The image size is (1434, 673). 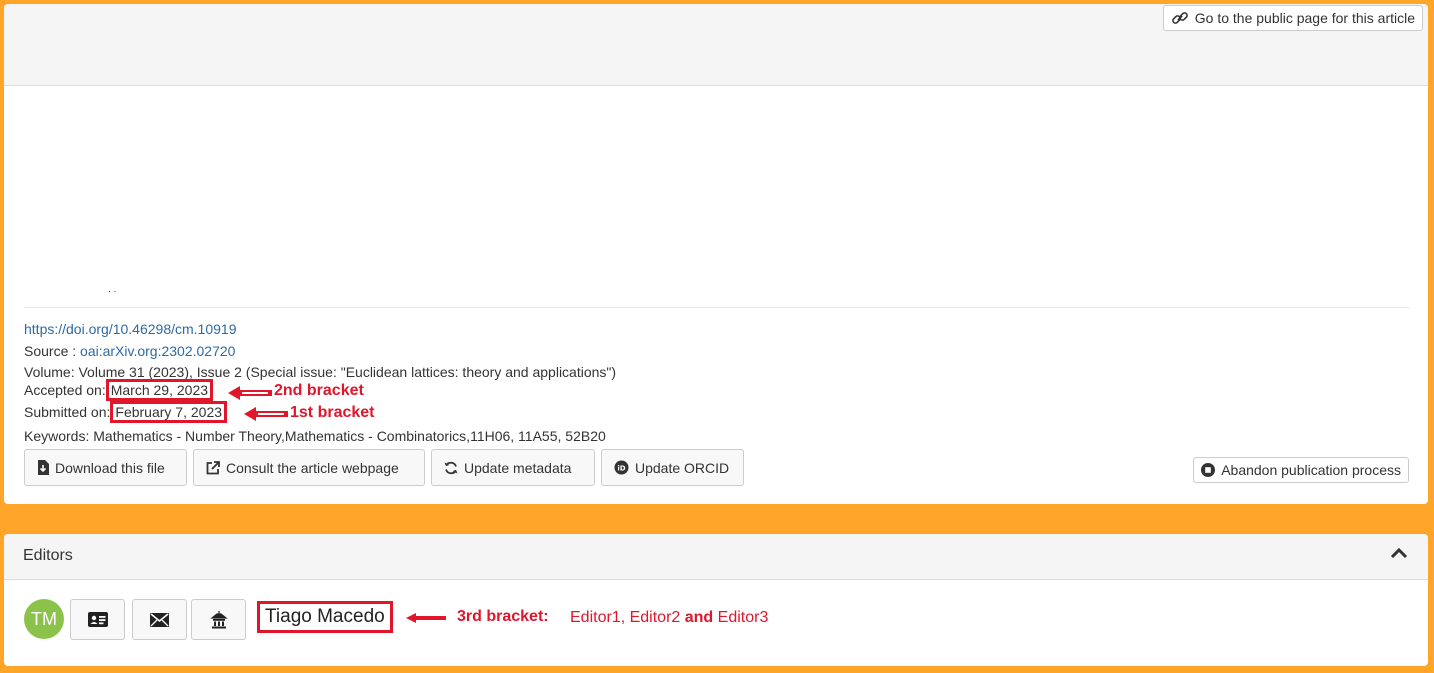 I want to click on annotation-3rd-bracket-label: 3rd bracket, so click(x=500, y=616).